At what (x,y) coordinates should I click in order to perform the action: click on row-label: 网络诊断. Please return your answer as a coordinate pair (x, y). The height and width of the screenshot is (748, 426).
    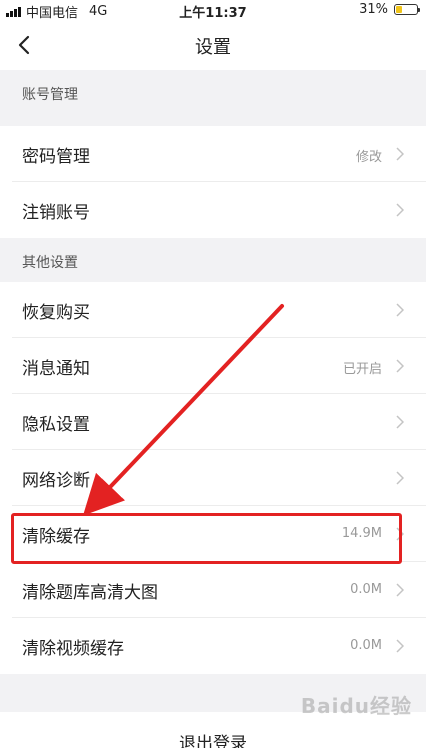
    Looking at the image, I should click on (56, 481).